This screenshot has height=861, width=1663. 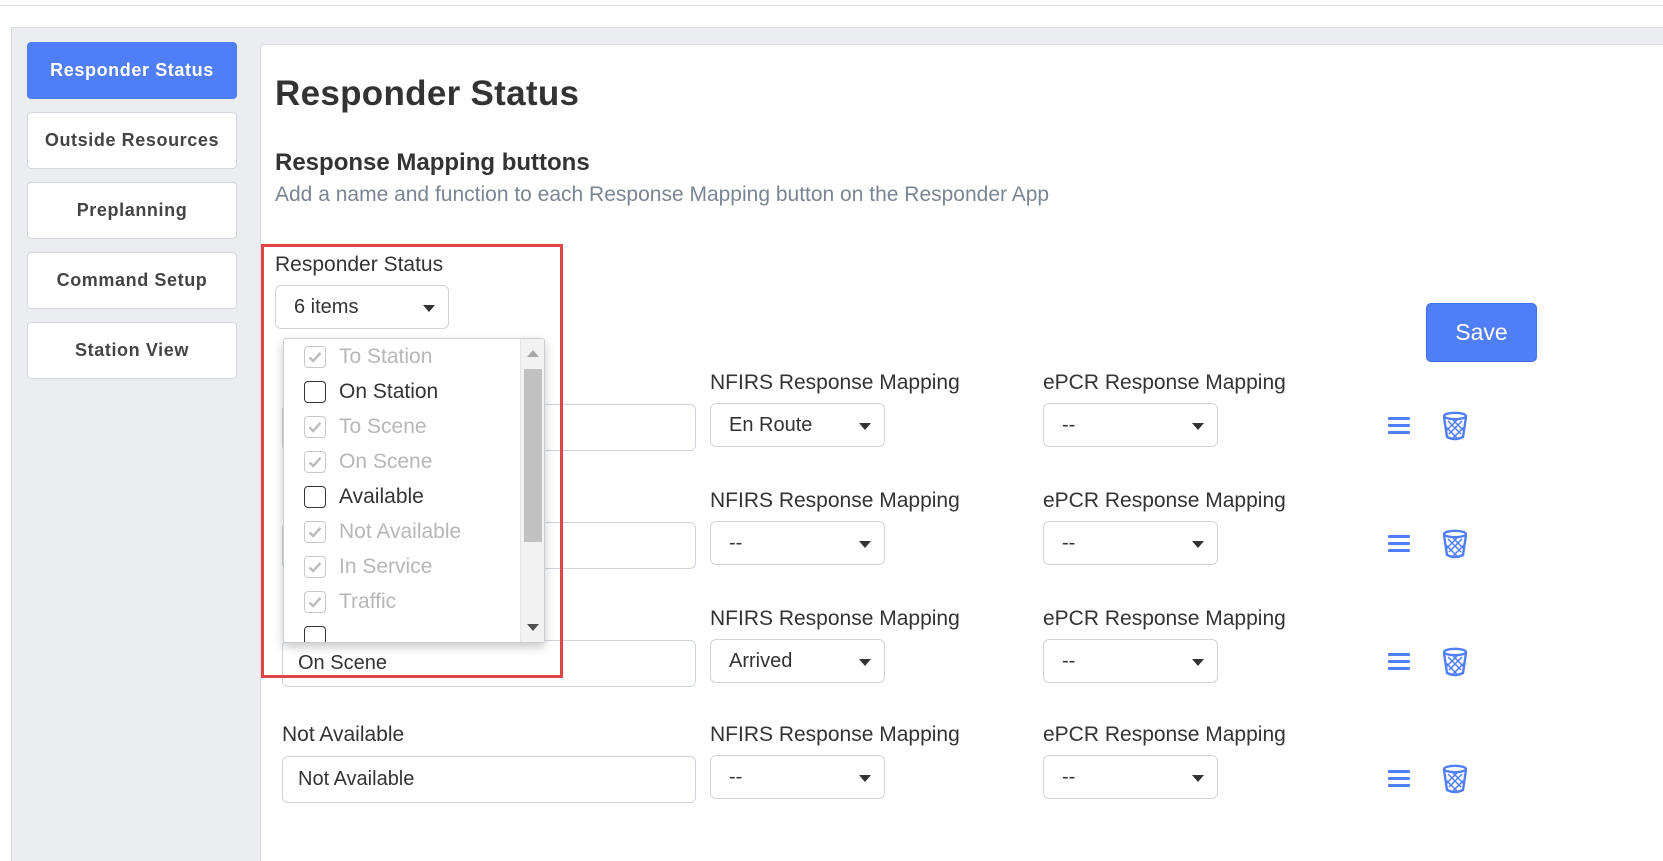 I want to click on section-title: Response Mapping buttons, so click(x=432, y=162).